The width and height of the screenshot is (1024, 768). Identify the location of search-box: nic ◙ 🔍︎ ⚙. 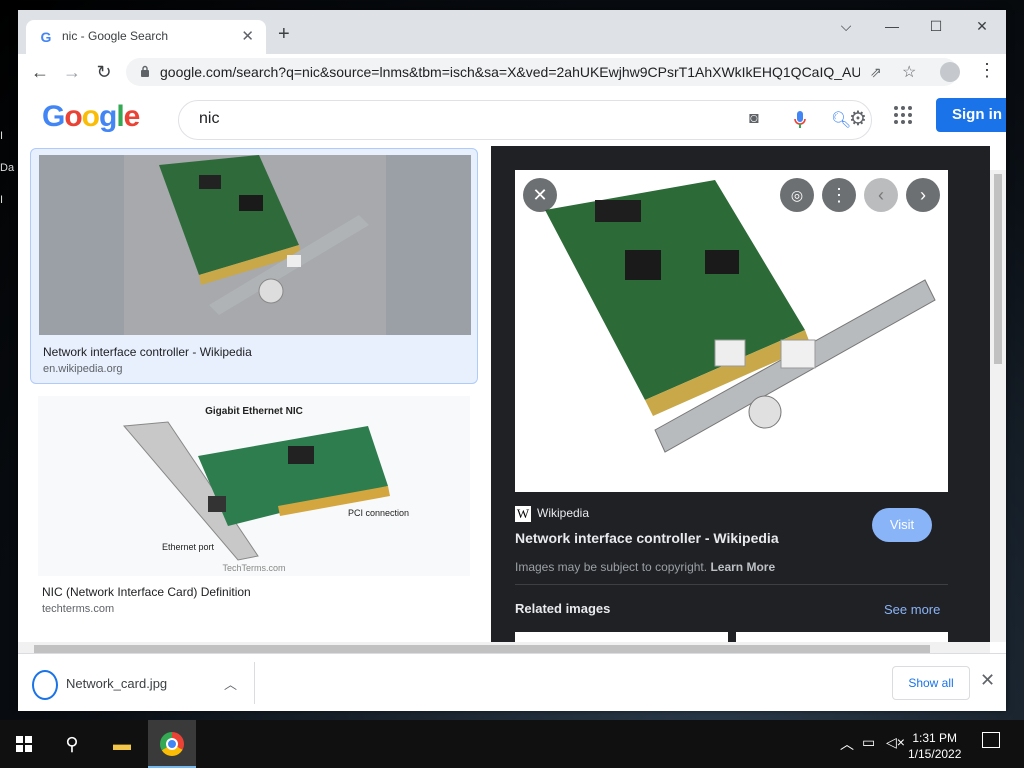
(525, 120).